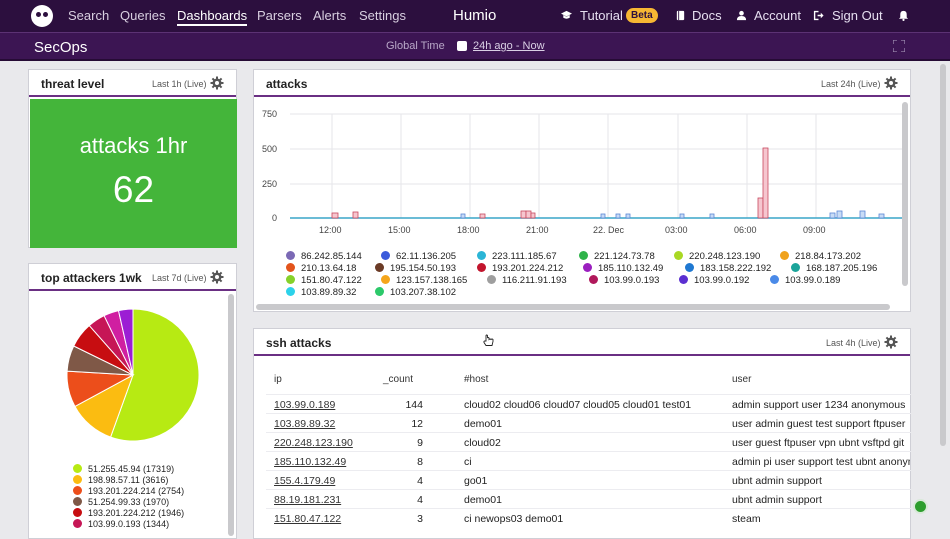 The height and width of the screenshot is (539, 950). What do you see at coordinates (212, 17) in the screenshot?
I see `nav-dashboards: Dashboards` at bounding box center [212, 17].